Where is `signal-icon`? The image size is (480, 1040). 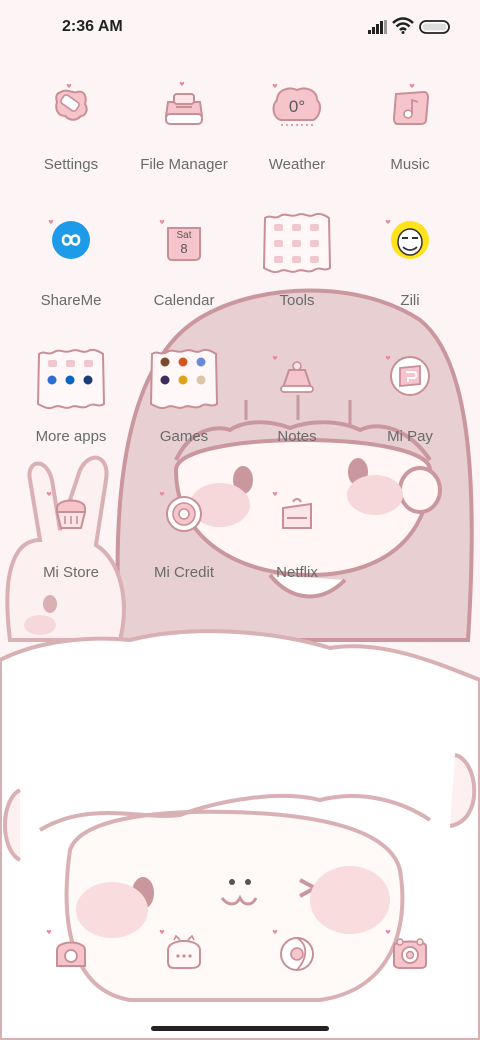 signal-icon is located at coordinates (377, 27).